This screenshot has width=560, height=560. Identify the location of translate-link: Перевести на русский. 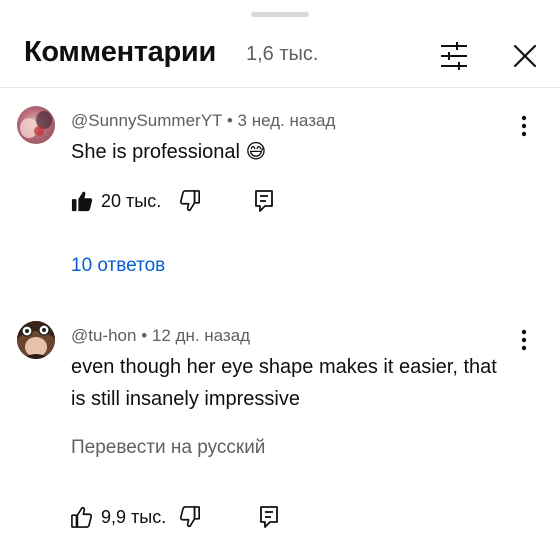
(168, 448).